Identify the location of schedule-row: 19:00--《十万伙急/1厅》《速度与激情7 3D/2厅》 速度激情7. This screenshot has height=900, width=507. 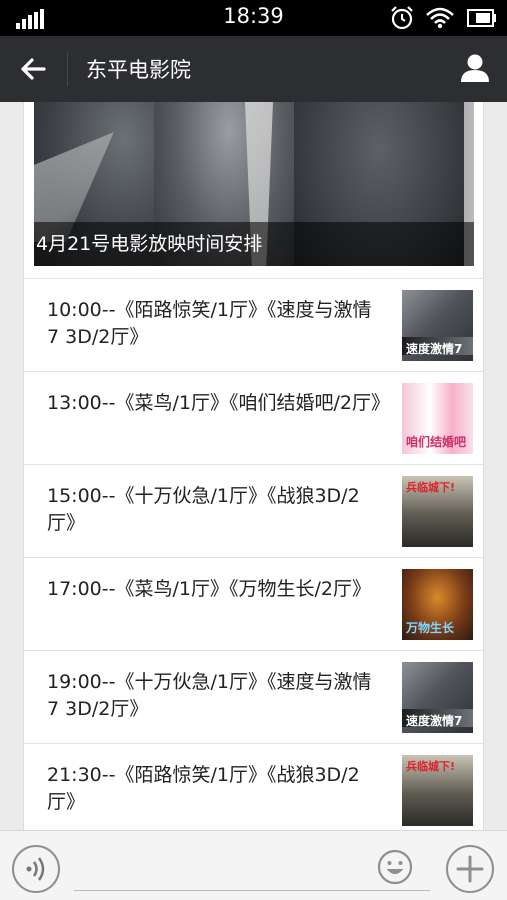
(253, 696).